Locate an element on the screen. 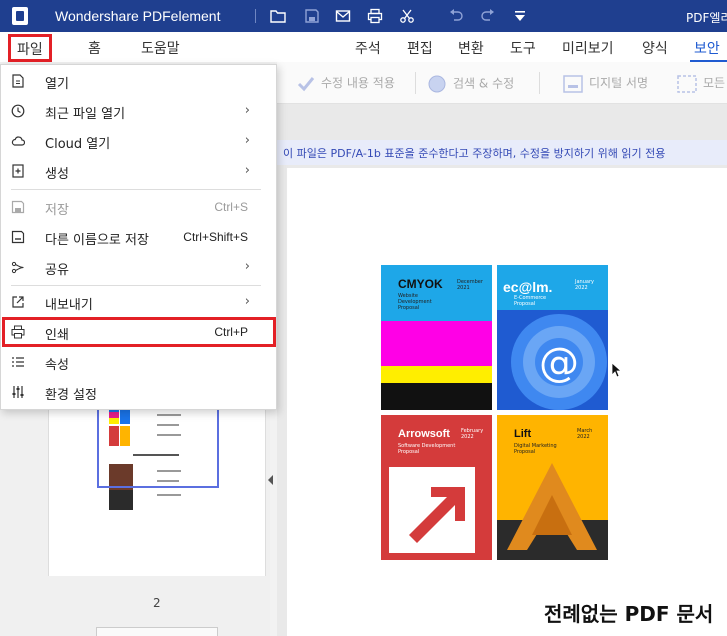 This screenshot has width=727, height=636. menu-cloud-open: Cloud 열기 › is located at coordinates (138, 141).